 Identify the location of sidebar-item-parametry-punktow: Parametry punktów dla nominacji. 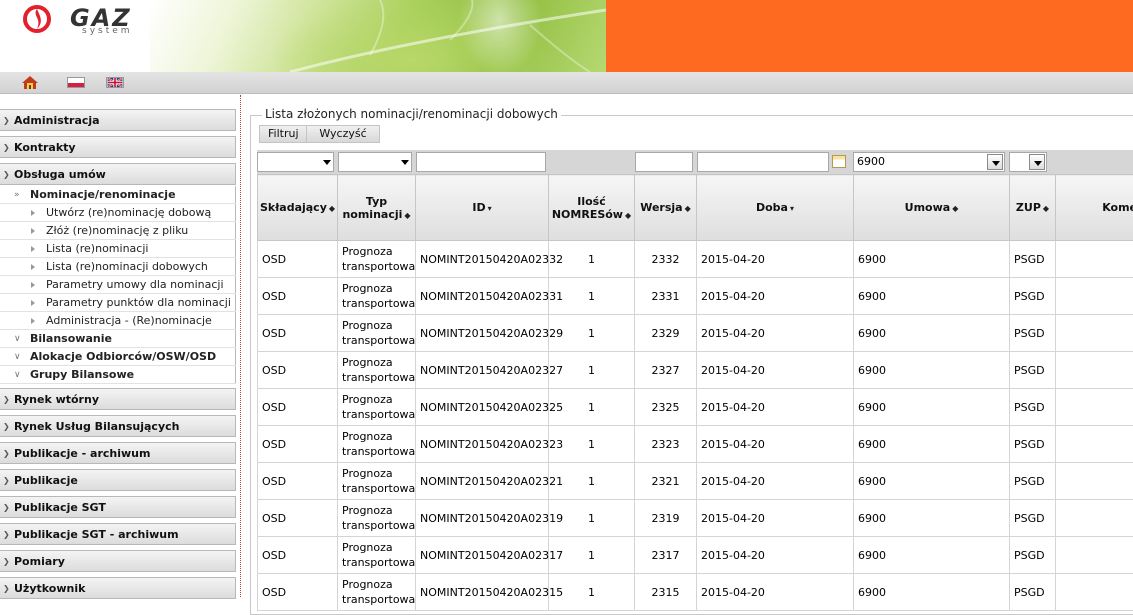
(118, 303).